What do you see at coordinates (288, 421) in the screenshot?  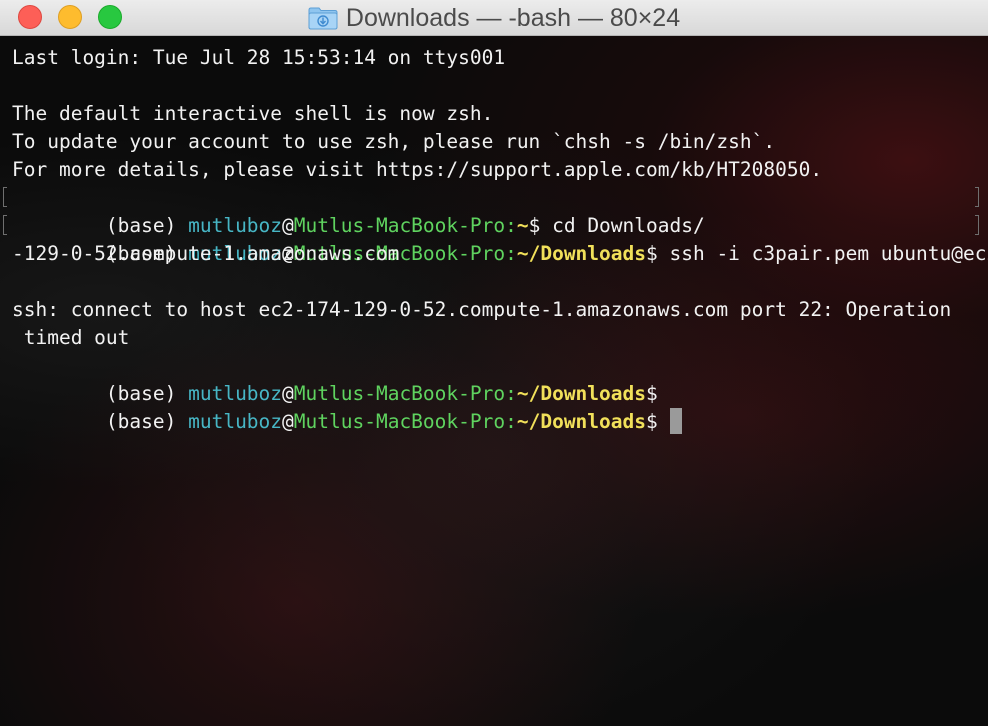 I see `prompt-at: @` at bounding box center [288, 421].